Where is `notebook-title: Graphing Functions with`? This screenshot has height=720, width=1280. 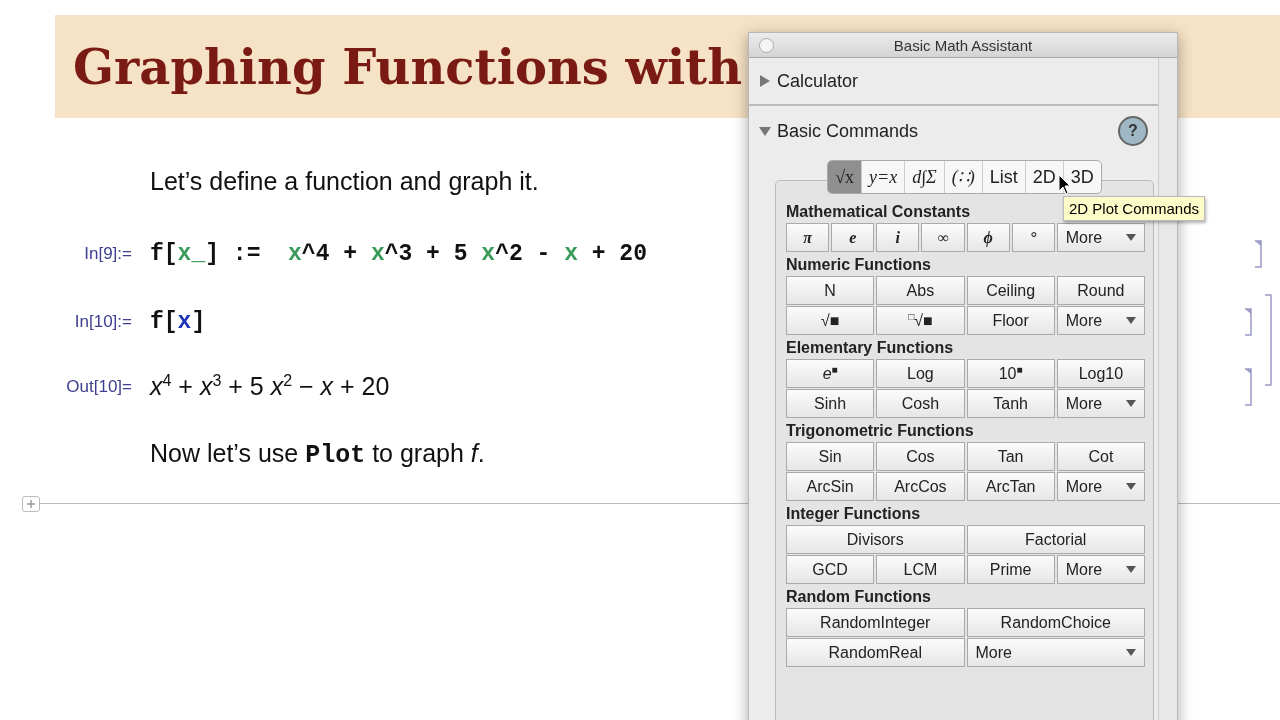
notebook-title: Graphing Functions with is located at coordinates (408, 66).